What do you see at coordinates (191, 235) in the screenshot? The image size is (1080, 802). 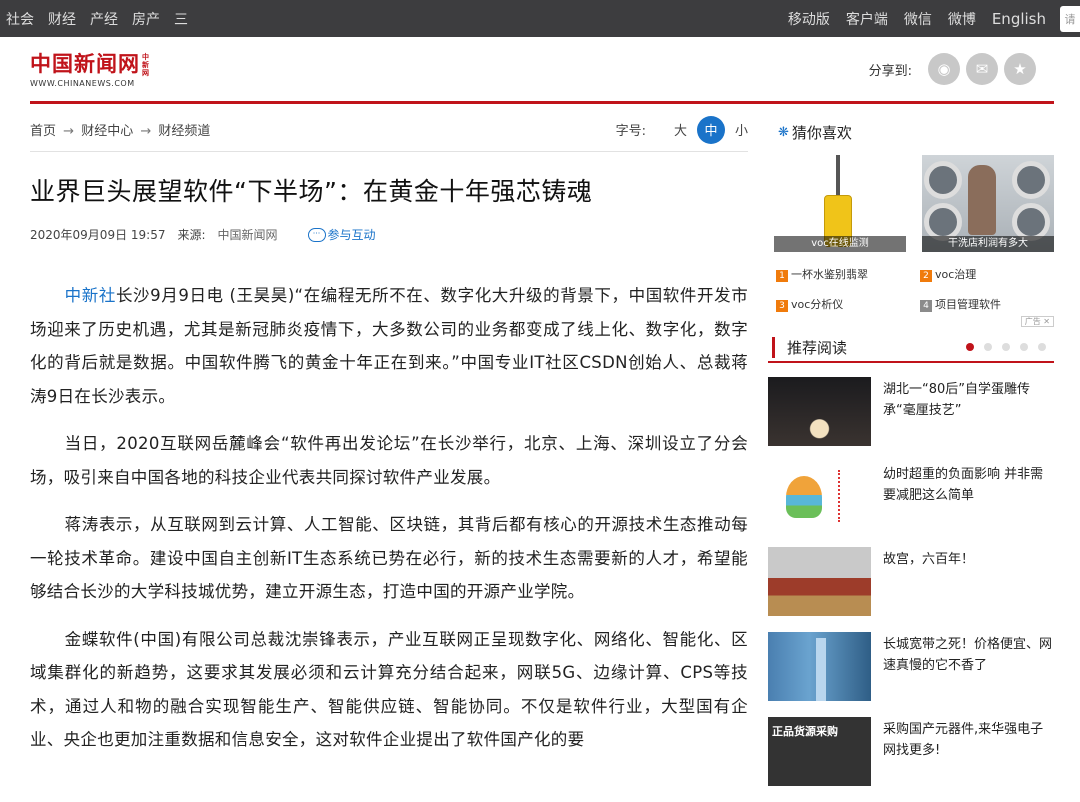 I see `source-label: 来源:` at bounding box center [191, 235].